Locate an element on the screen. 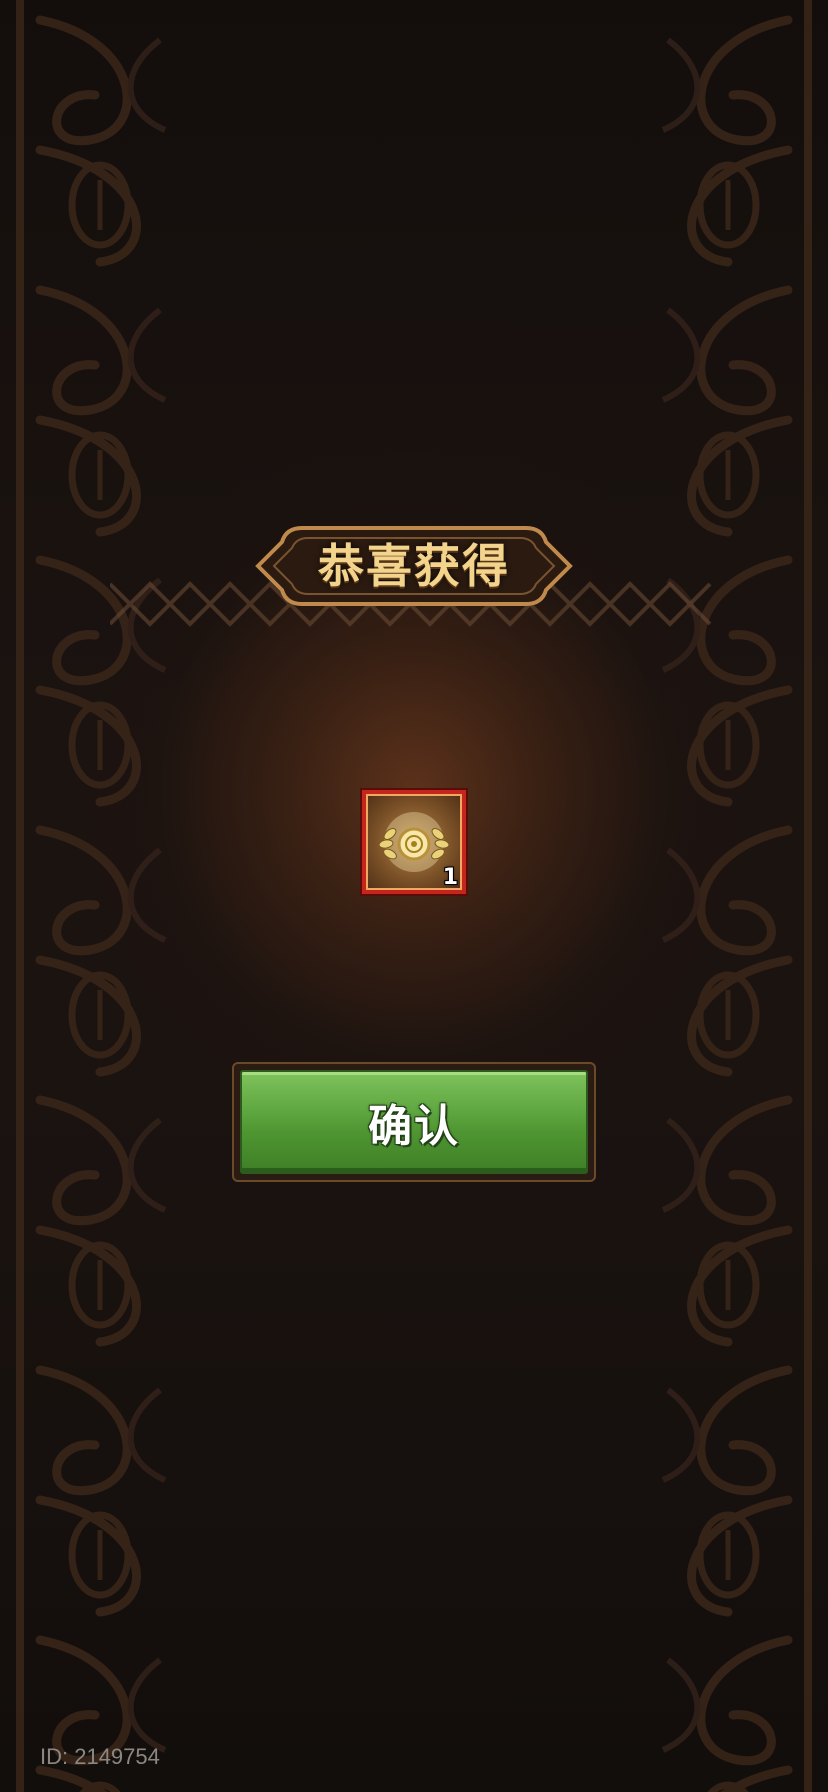 This screenshot has height=1792, width=828. confirm-button-label: 确认 is located at coordinates (414, 1126).